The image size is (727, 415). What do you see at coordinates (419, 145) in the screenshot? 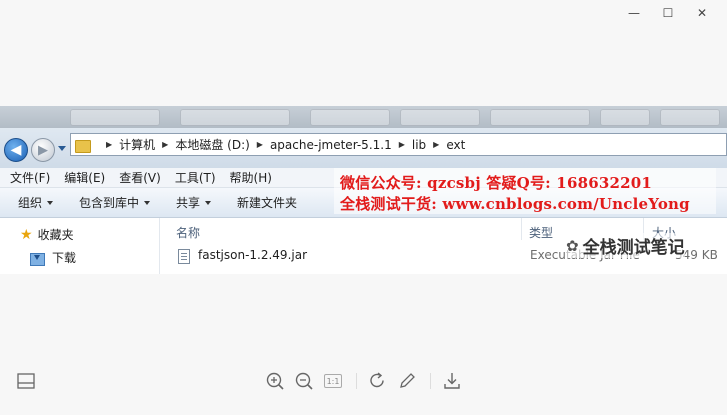
I see `breadcrumb-lib: lib` at bounding box center [419, 145].